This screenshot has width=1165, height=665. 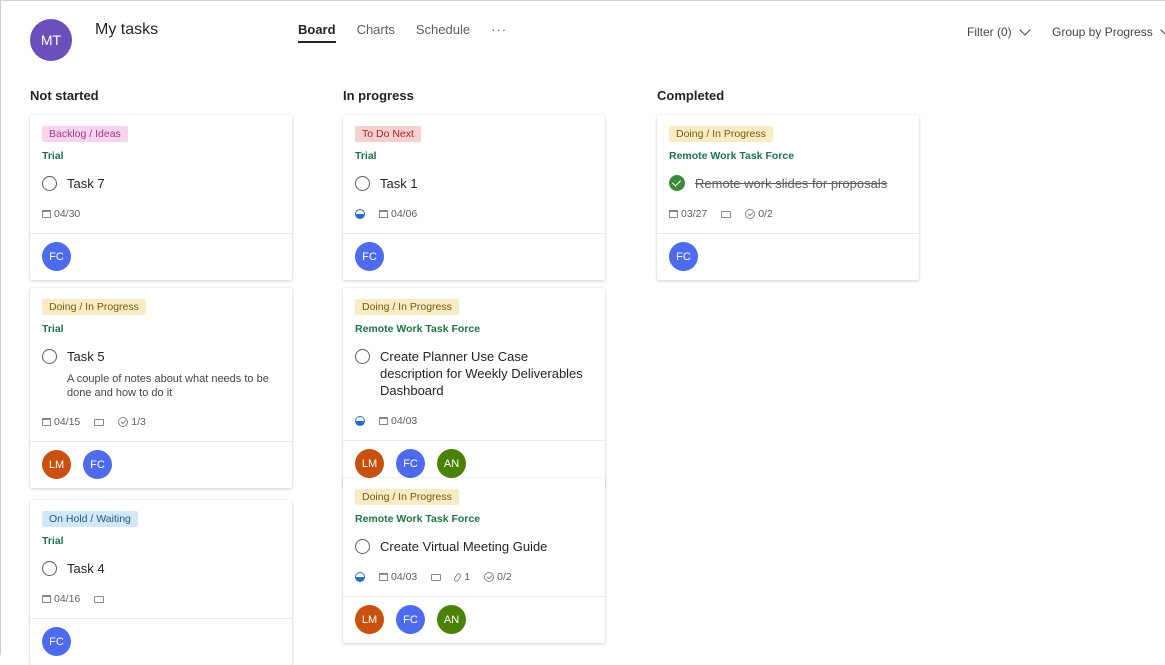 What do you see at coordinates (464, 546) in the screenshot?
I see `task-title: Create Virtual Meeting Guide` at bounding box center [464, 546].